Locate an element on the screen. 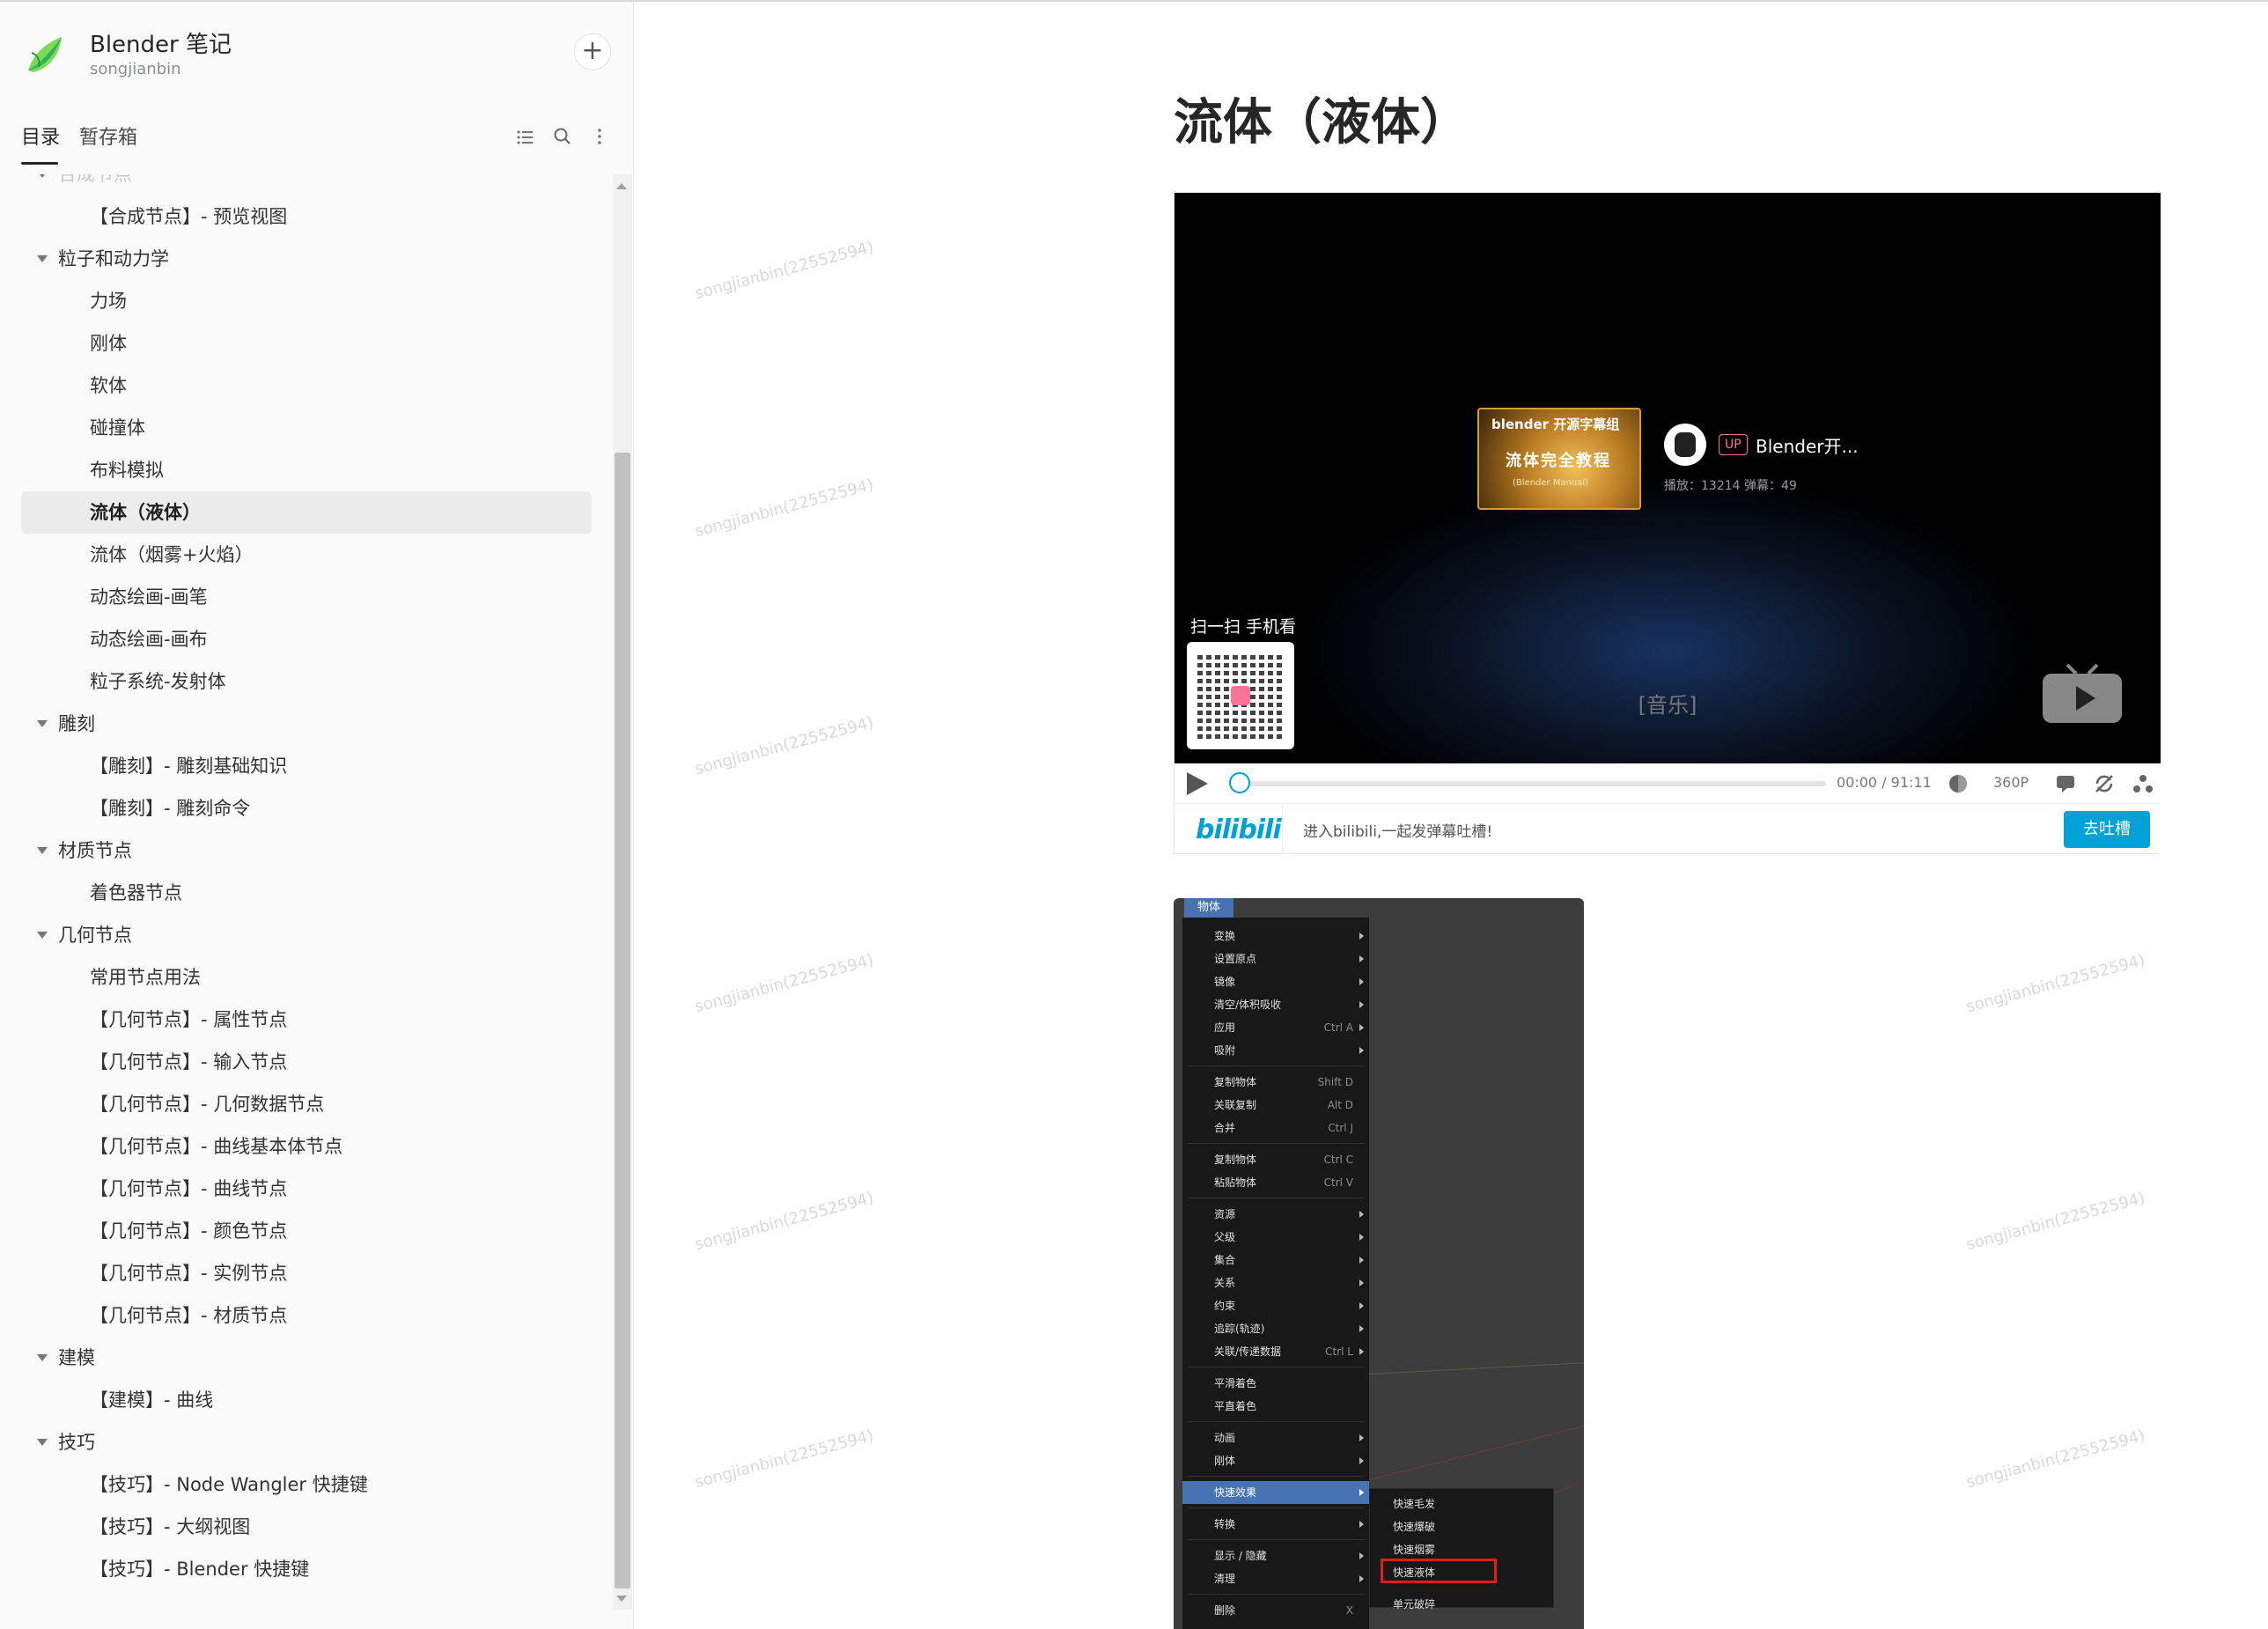  book-owner: songjianbin is located at coordinates (135, 69).